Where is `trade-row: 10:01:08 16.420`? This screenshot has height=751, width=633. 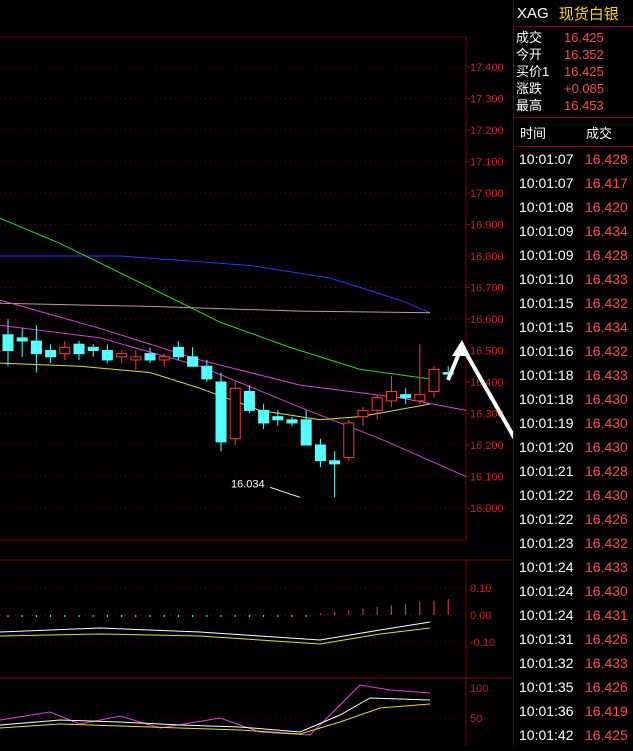 trade-row: 10:01:08 16.420 is located at coordinates (573, 207).